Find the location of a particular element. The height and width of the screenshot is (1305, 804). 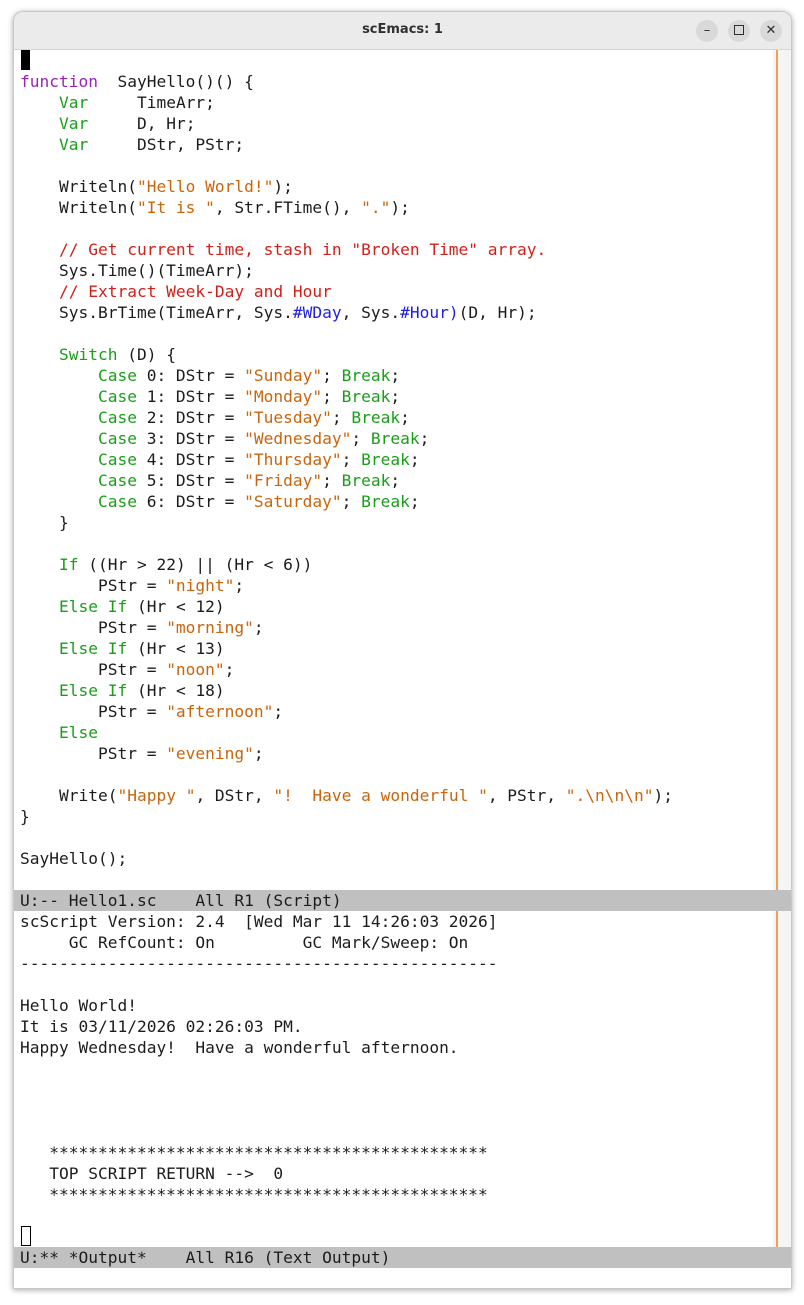

code-line: PStr = "morning"; is located at coordinates (346, 627).